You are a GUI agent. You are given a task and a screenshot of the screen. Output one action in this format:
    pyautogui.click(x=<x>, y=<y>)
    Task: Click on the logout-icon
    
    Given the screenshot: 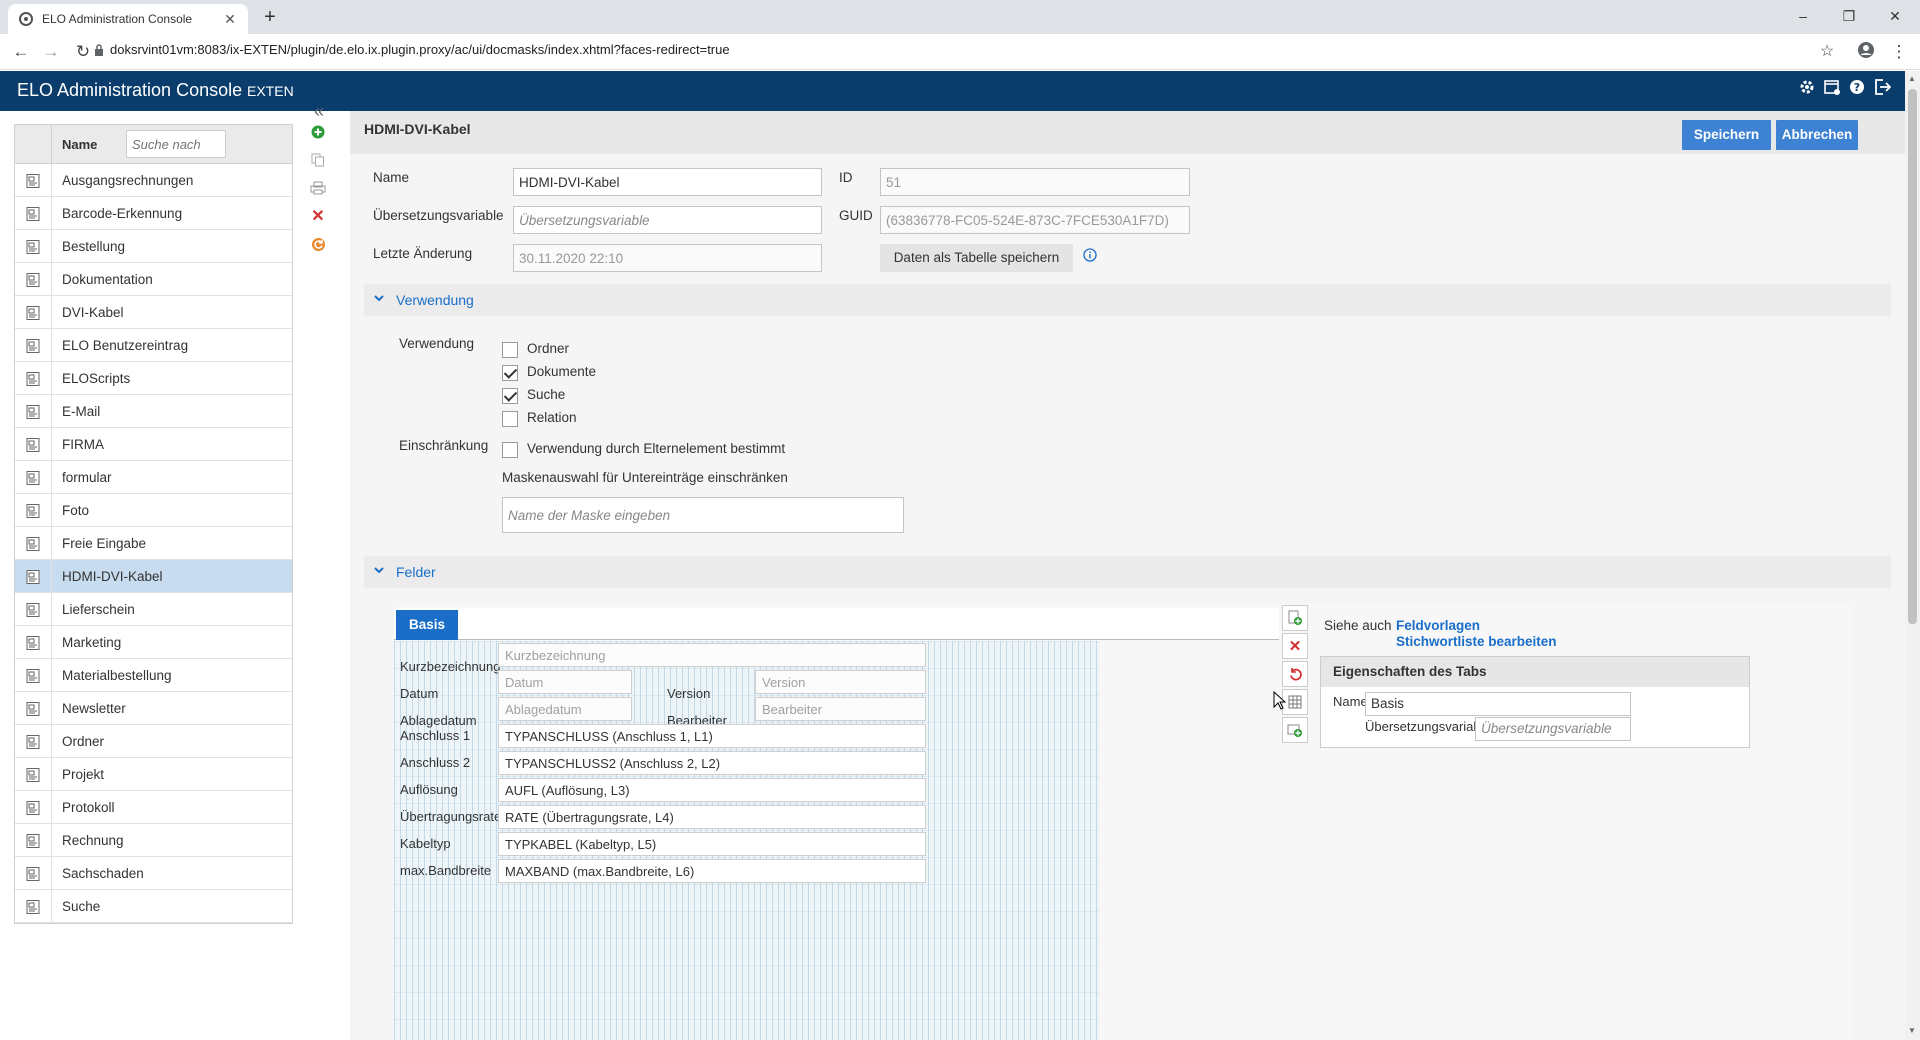 What is the action you would take?
    pyautogui.click(x=1882, y=87)
    